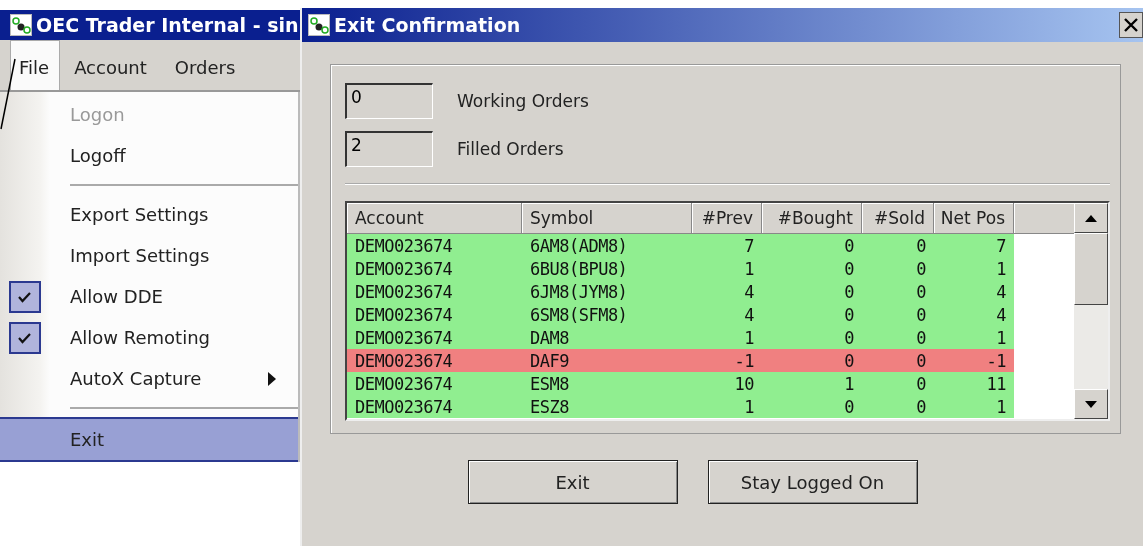 The height and width of the screenshot is (546, 1143). Describe the element at coordinates (205, 65) in the screenshot. I see `menu-bar-item: Orders` at that location.